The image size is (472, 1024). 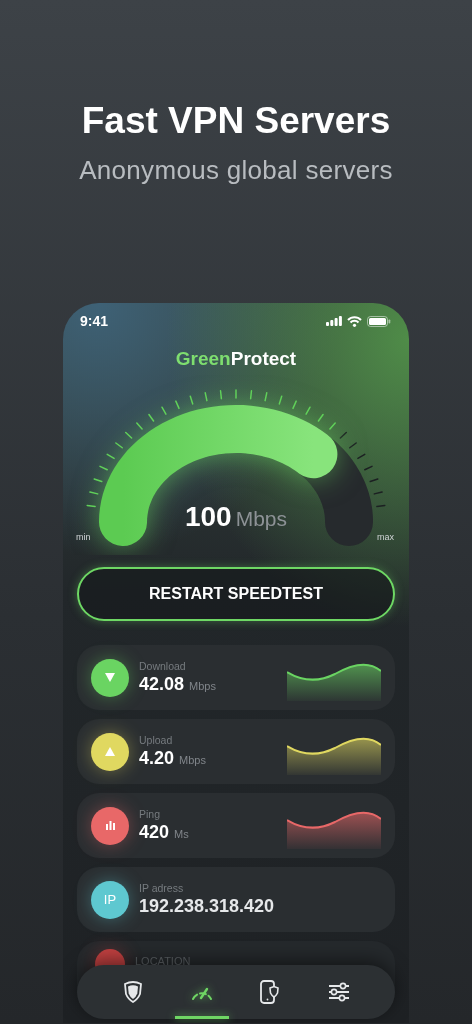 What do you see at coordinates (236, 170) in the screenshot?
I see `subheadline: Anonymous global servers` at bounding box center [236, 170].